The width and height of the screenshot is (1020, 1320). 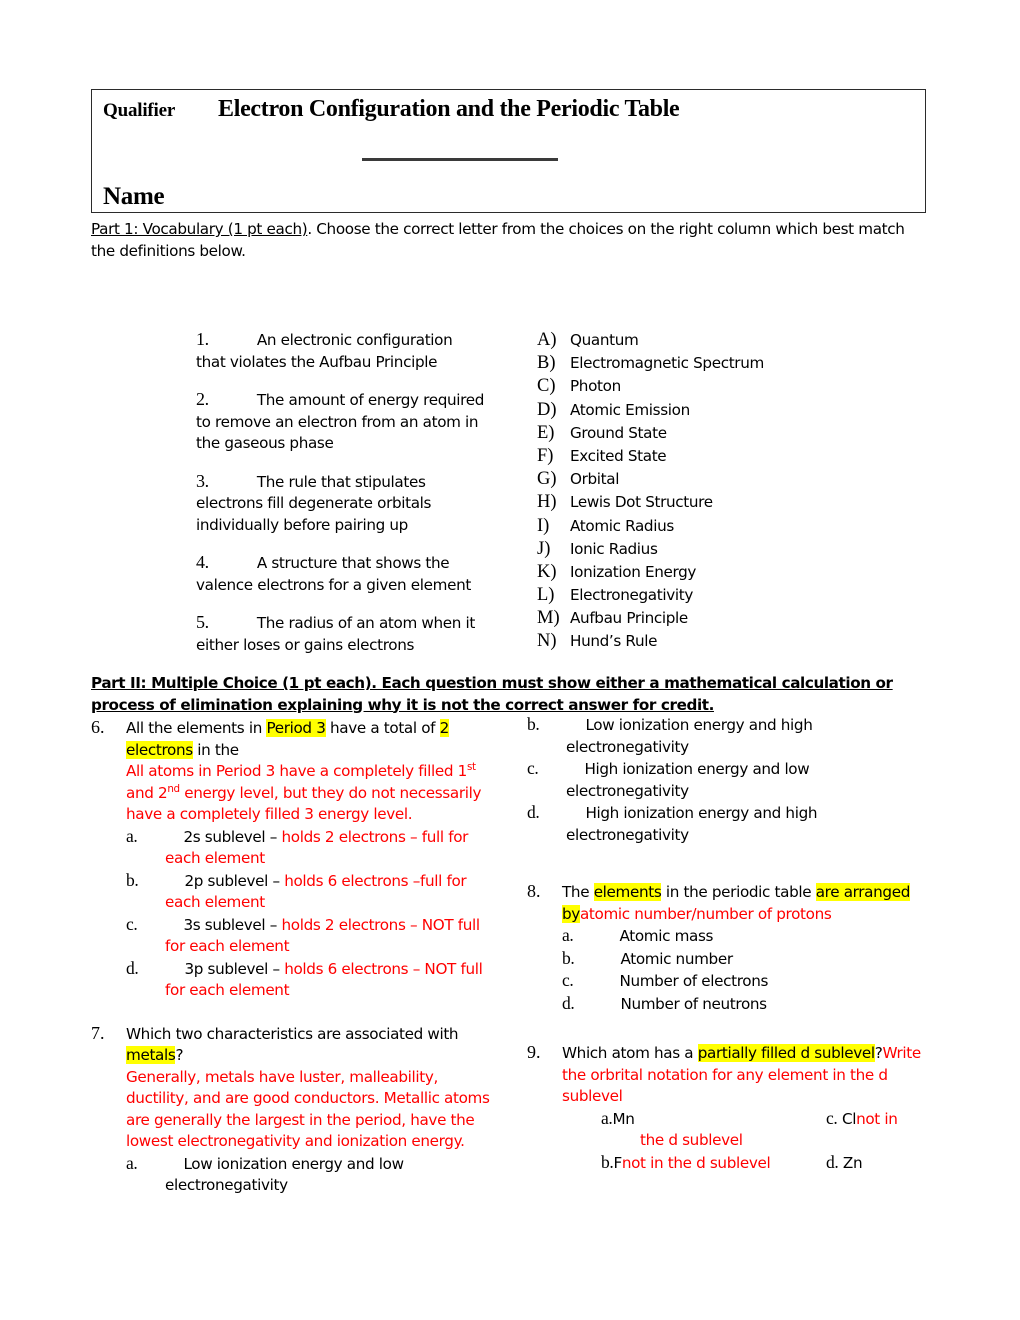 I want to click on vocab-choice-i: I) Atomic Radius, so click(x=712, y=527).